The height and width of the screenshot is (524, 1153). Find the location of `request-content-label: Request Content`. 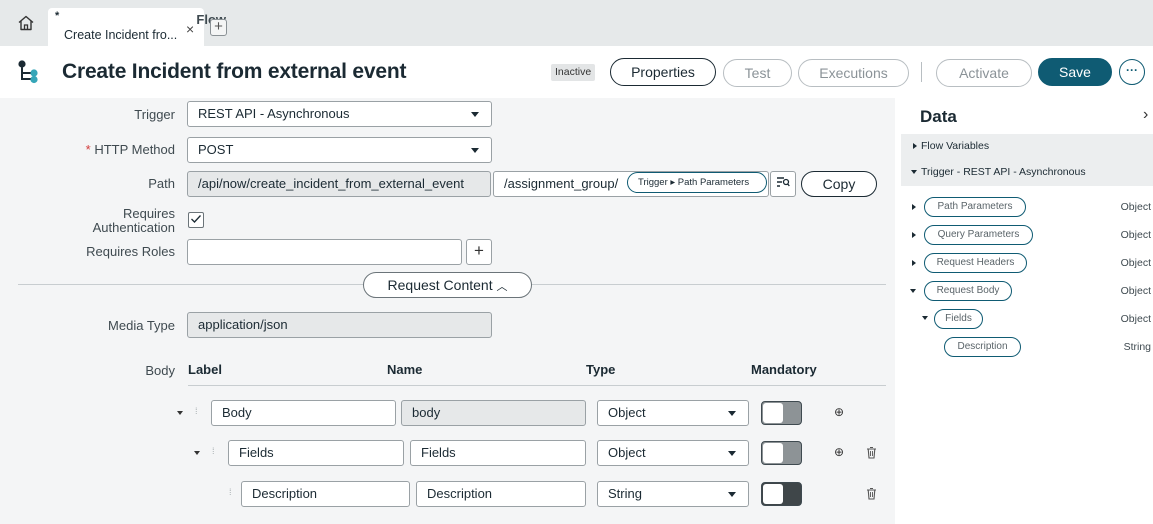

request-content-label: Request Content is located at coordinates (440, 285).